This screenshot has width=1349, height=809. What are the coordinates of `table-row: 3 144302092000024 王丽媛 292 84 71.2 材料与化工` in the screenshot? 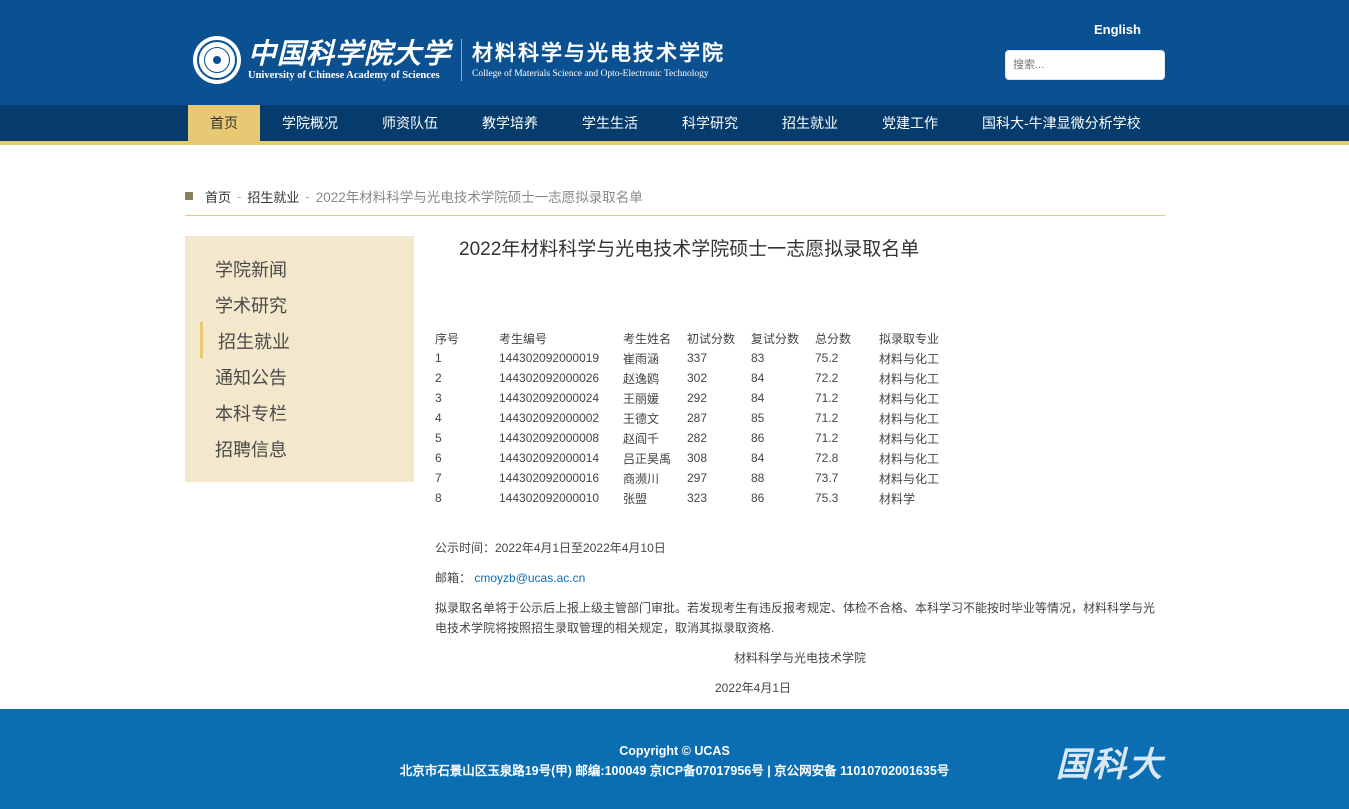 It's located at (695, 398).